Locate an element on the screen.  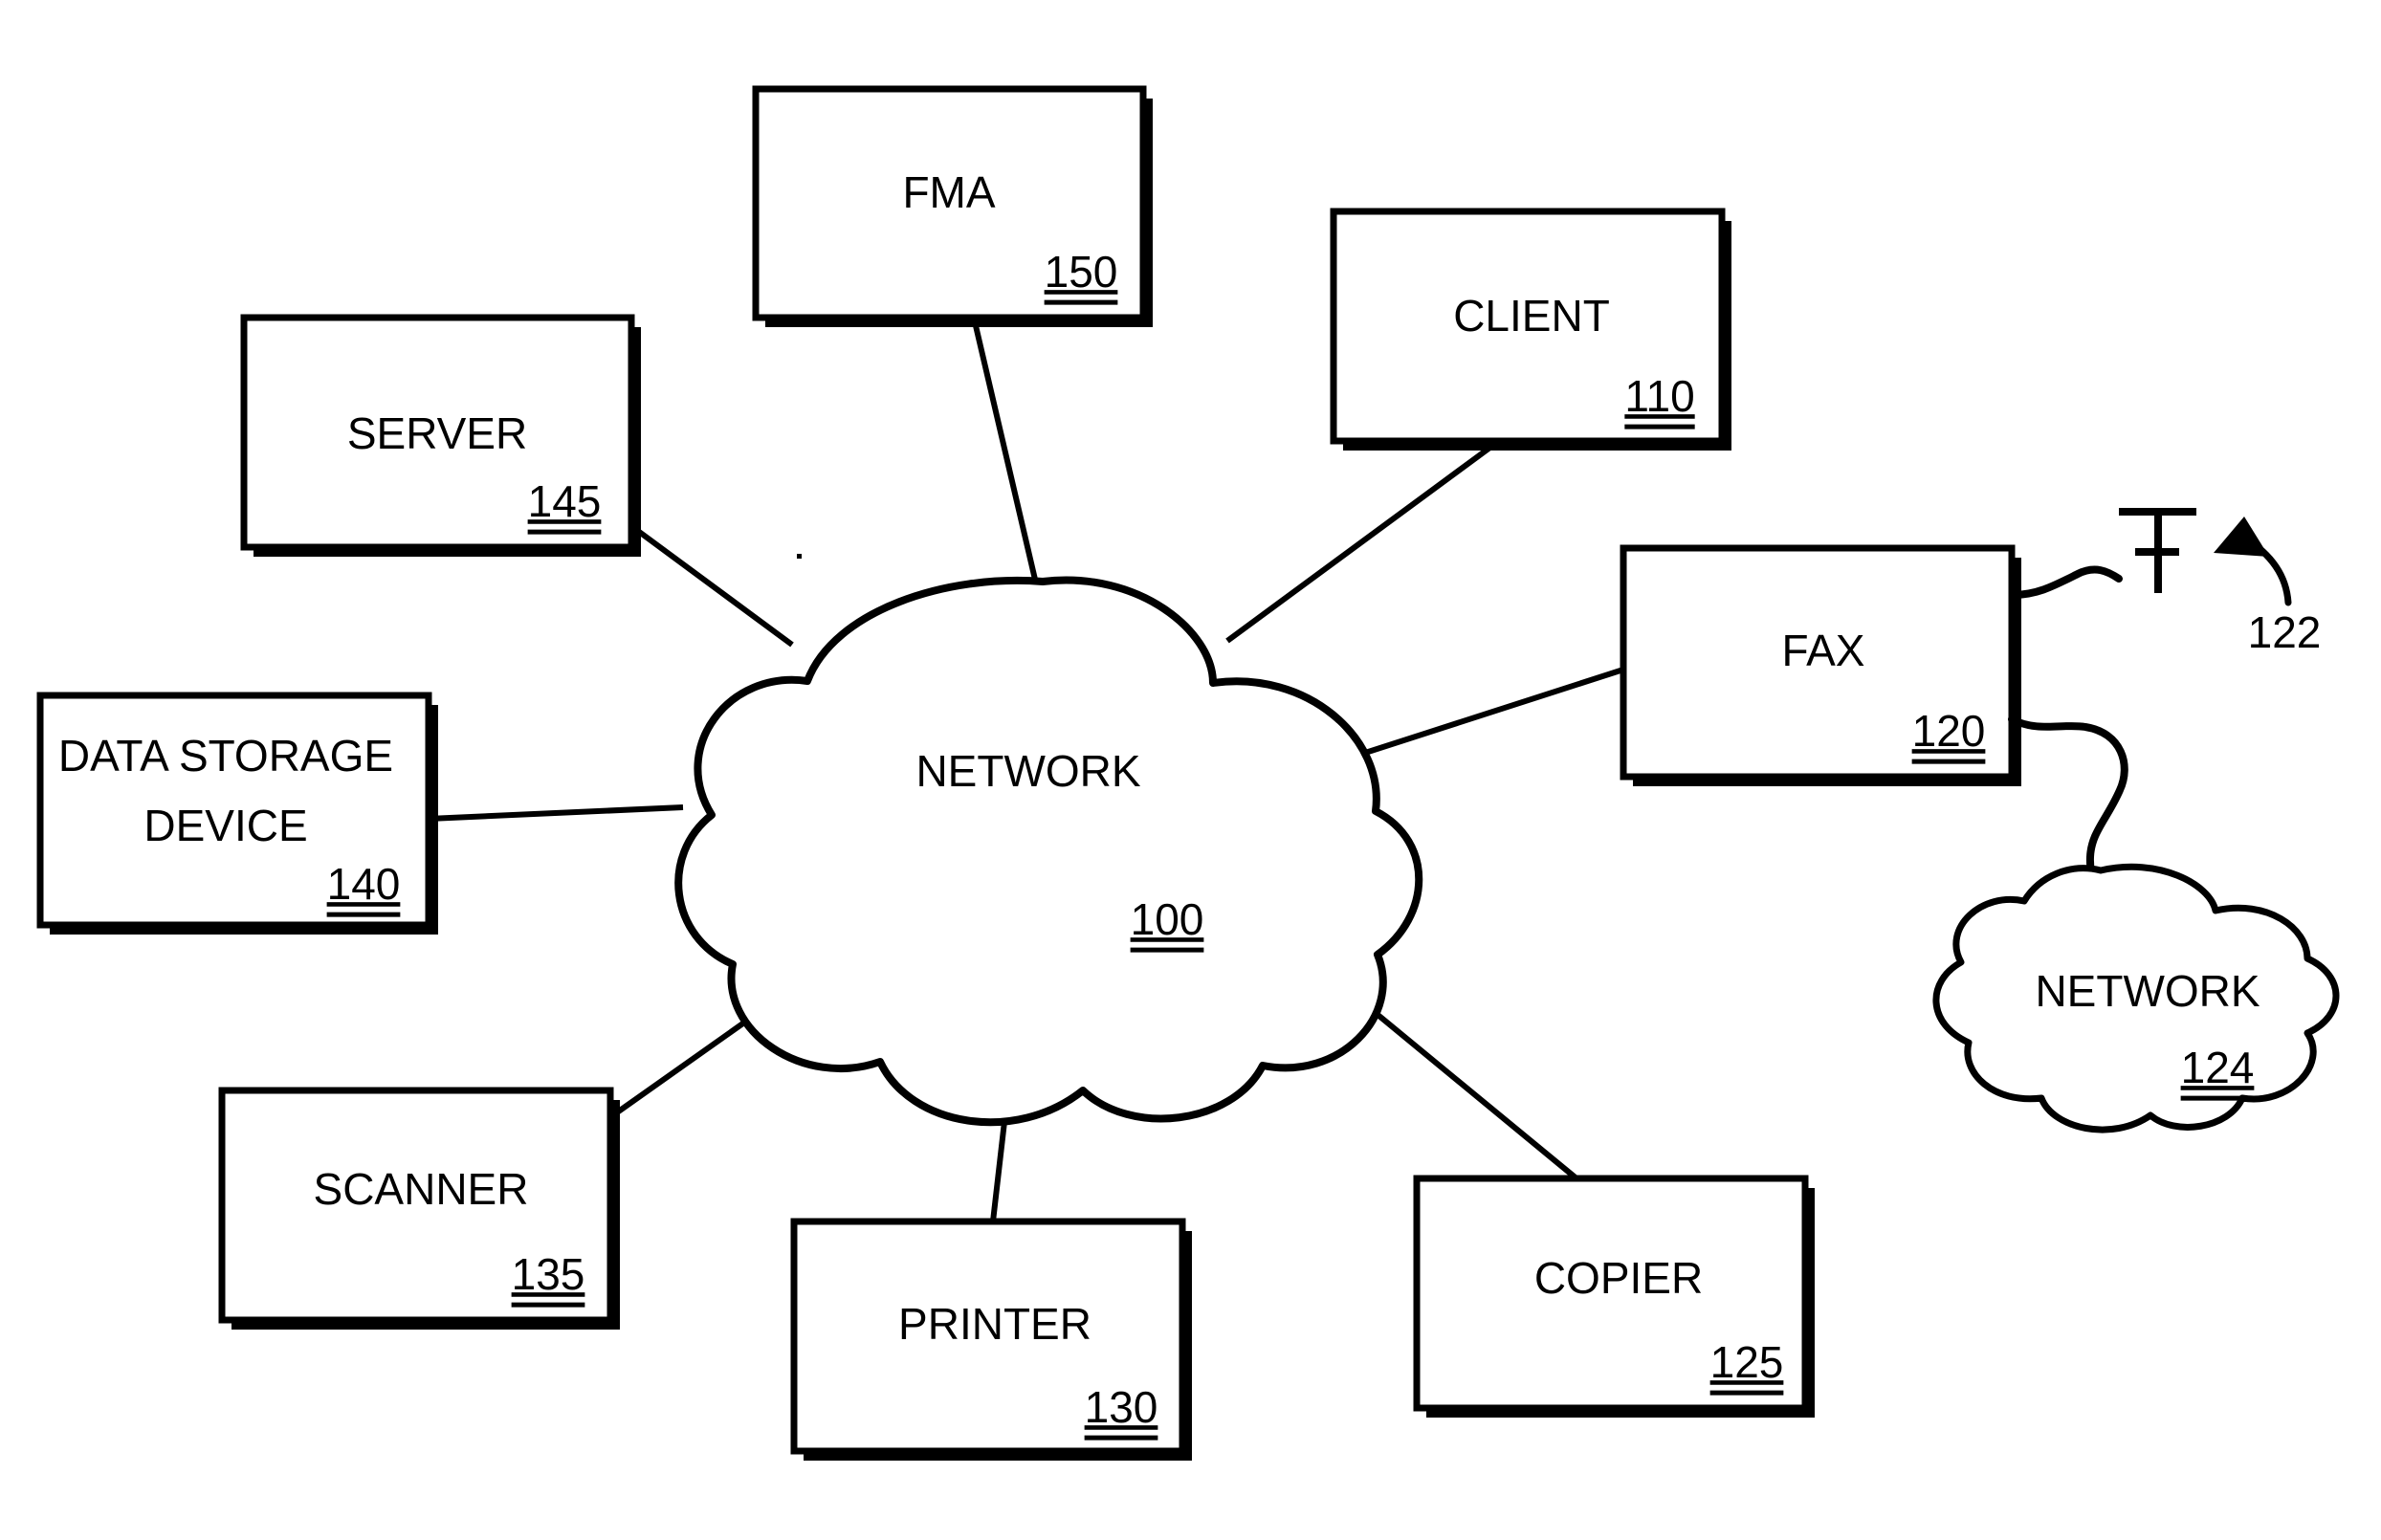
node-fax: FAX 120 is located at coordinates (1820, 665).